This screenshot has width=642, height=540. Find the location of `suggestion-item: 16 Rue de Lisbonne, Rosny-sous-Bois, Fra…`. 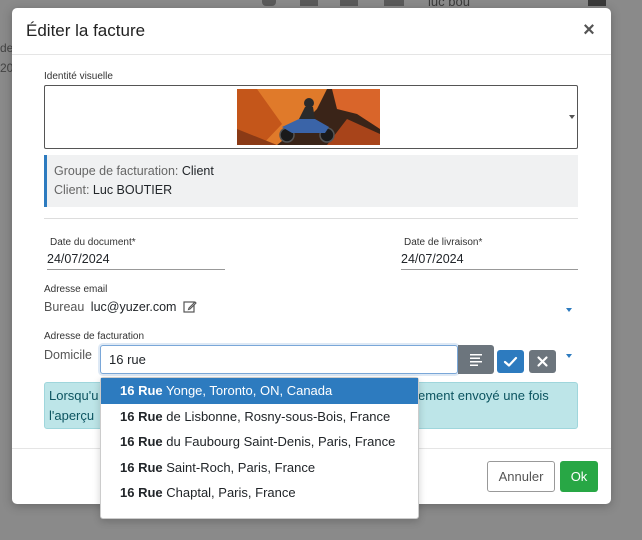

suggestion-item: 16 Rue de Lisbonne, Rosny-sous-Bois, Fra… is located at coordinates (259, 417).